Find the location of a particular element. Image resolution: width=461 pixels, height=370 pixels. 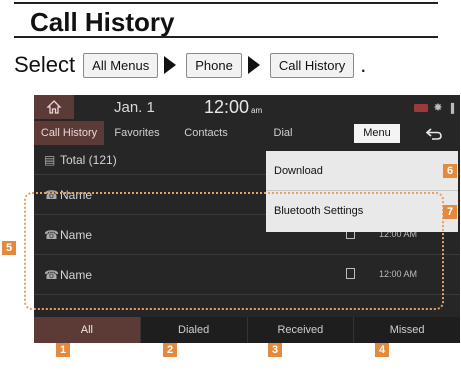

status-icons: ✸ ▐ is located at coordinates (434, 107).